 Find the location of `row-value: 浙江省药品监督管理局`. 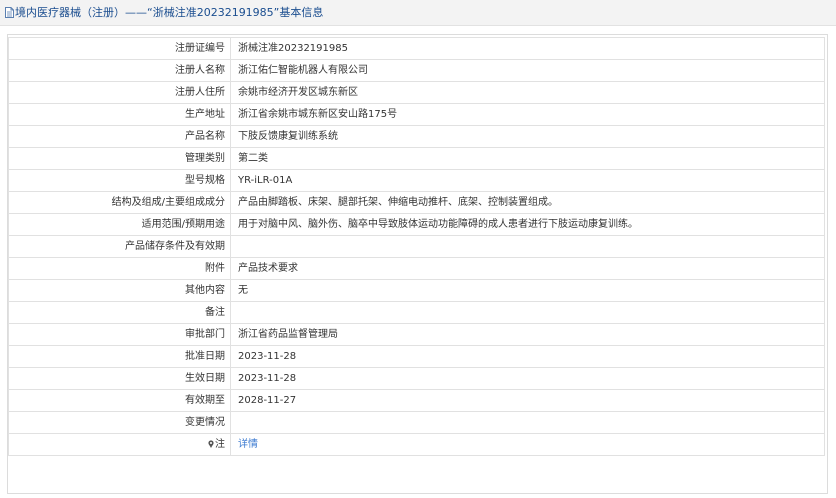

row-value: 浙江省药品监督管理局 is located at coordinates (527, 334).